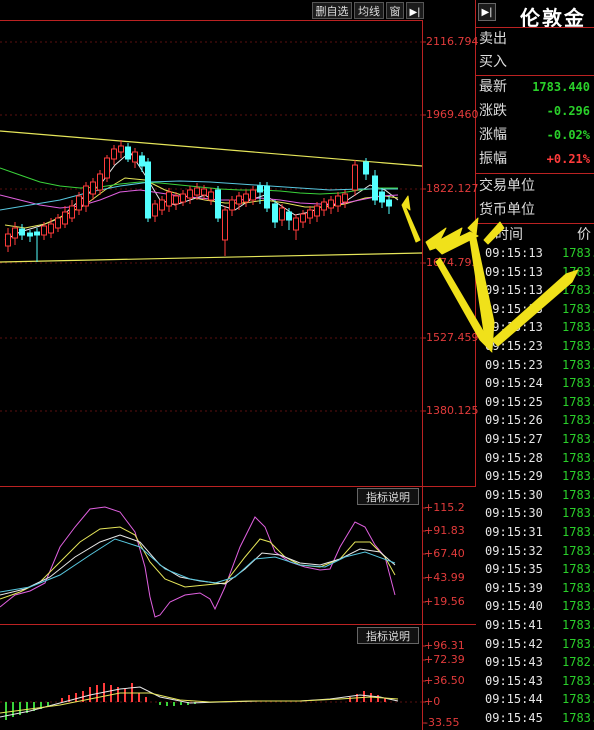  I want to click on tick-row: 09:15:32 1783., so click(535, 551).